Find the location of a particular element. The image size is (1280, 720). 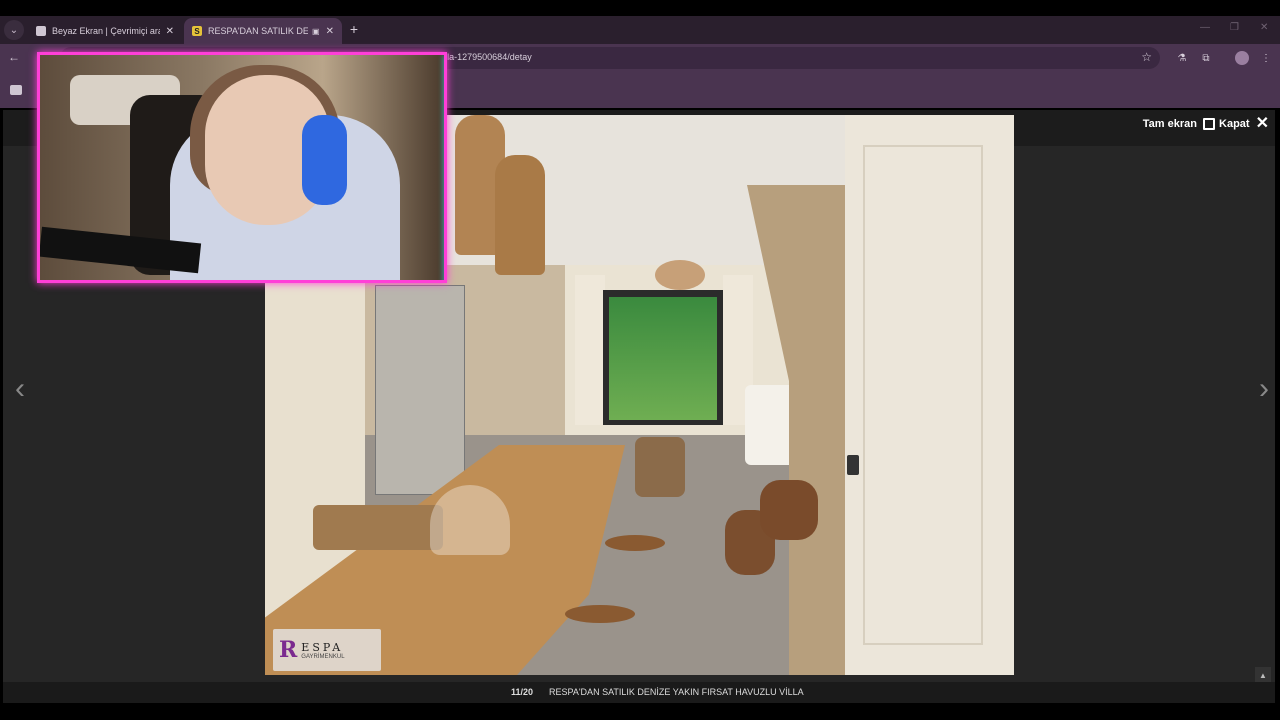

headset is located at coordinates (324, 160).